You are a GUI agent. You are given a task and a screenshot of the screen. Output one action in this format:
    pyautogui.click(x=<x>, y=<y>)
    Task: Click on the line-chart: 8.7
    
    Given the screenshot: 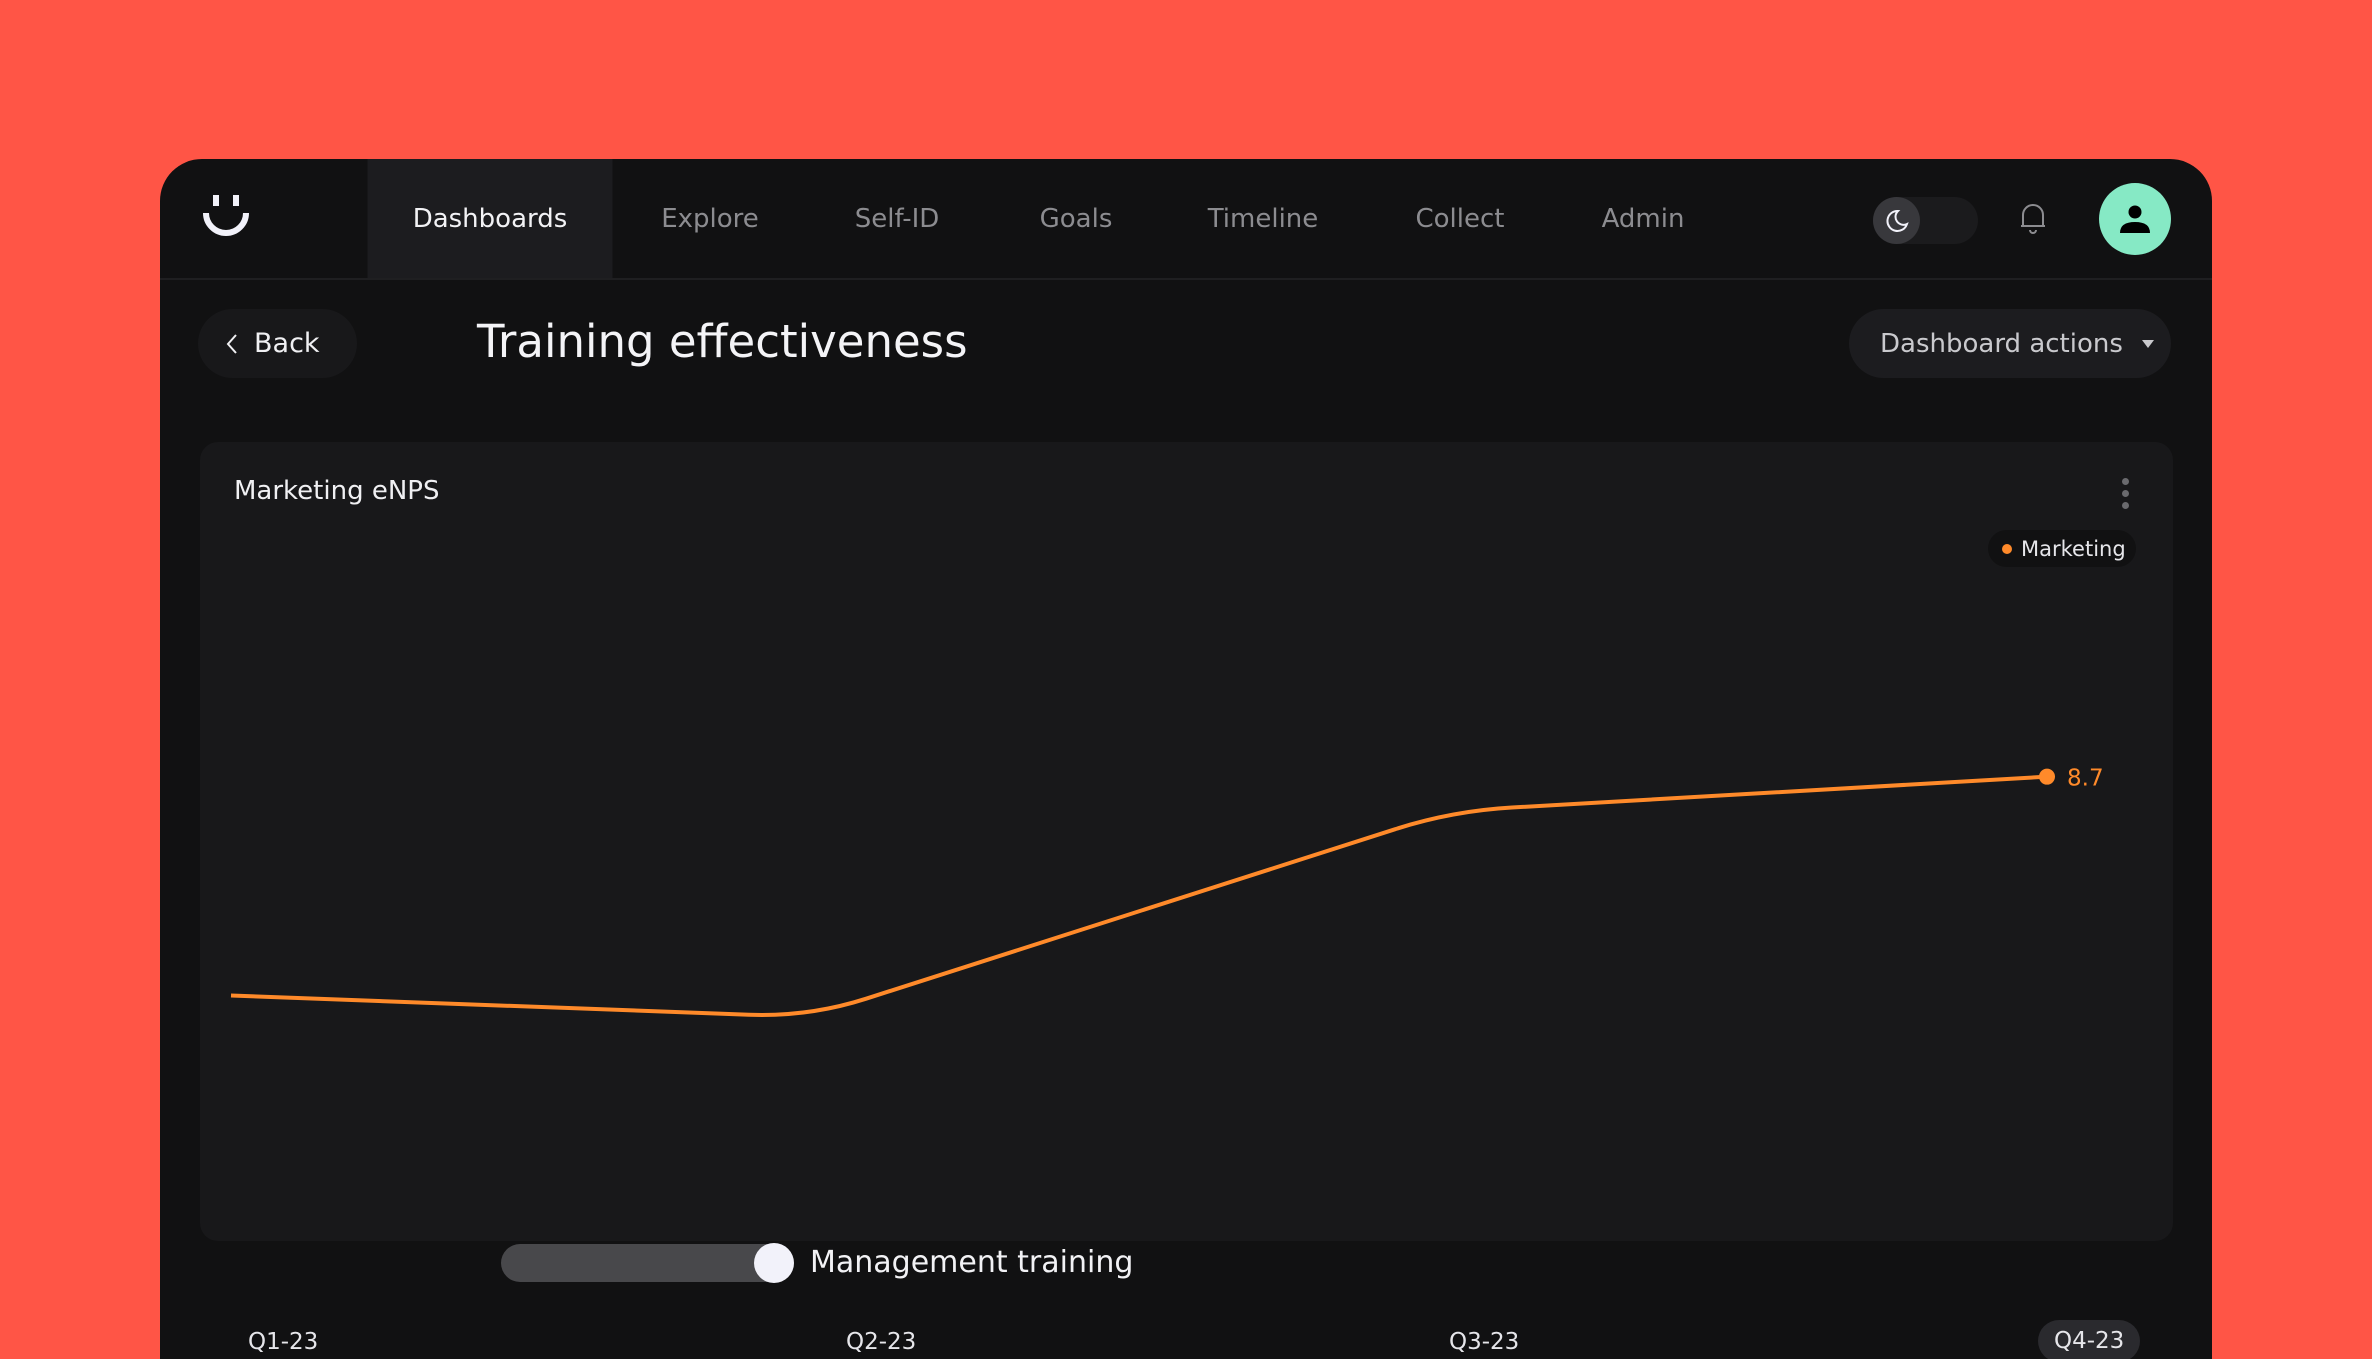 What is the action you would take?
    pyautogui.click(x=1167, y=891)
    